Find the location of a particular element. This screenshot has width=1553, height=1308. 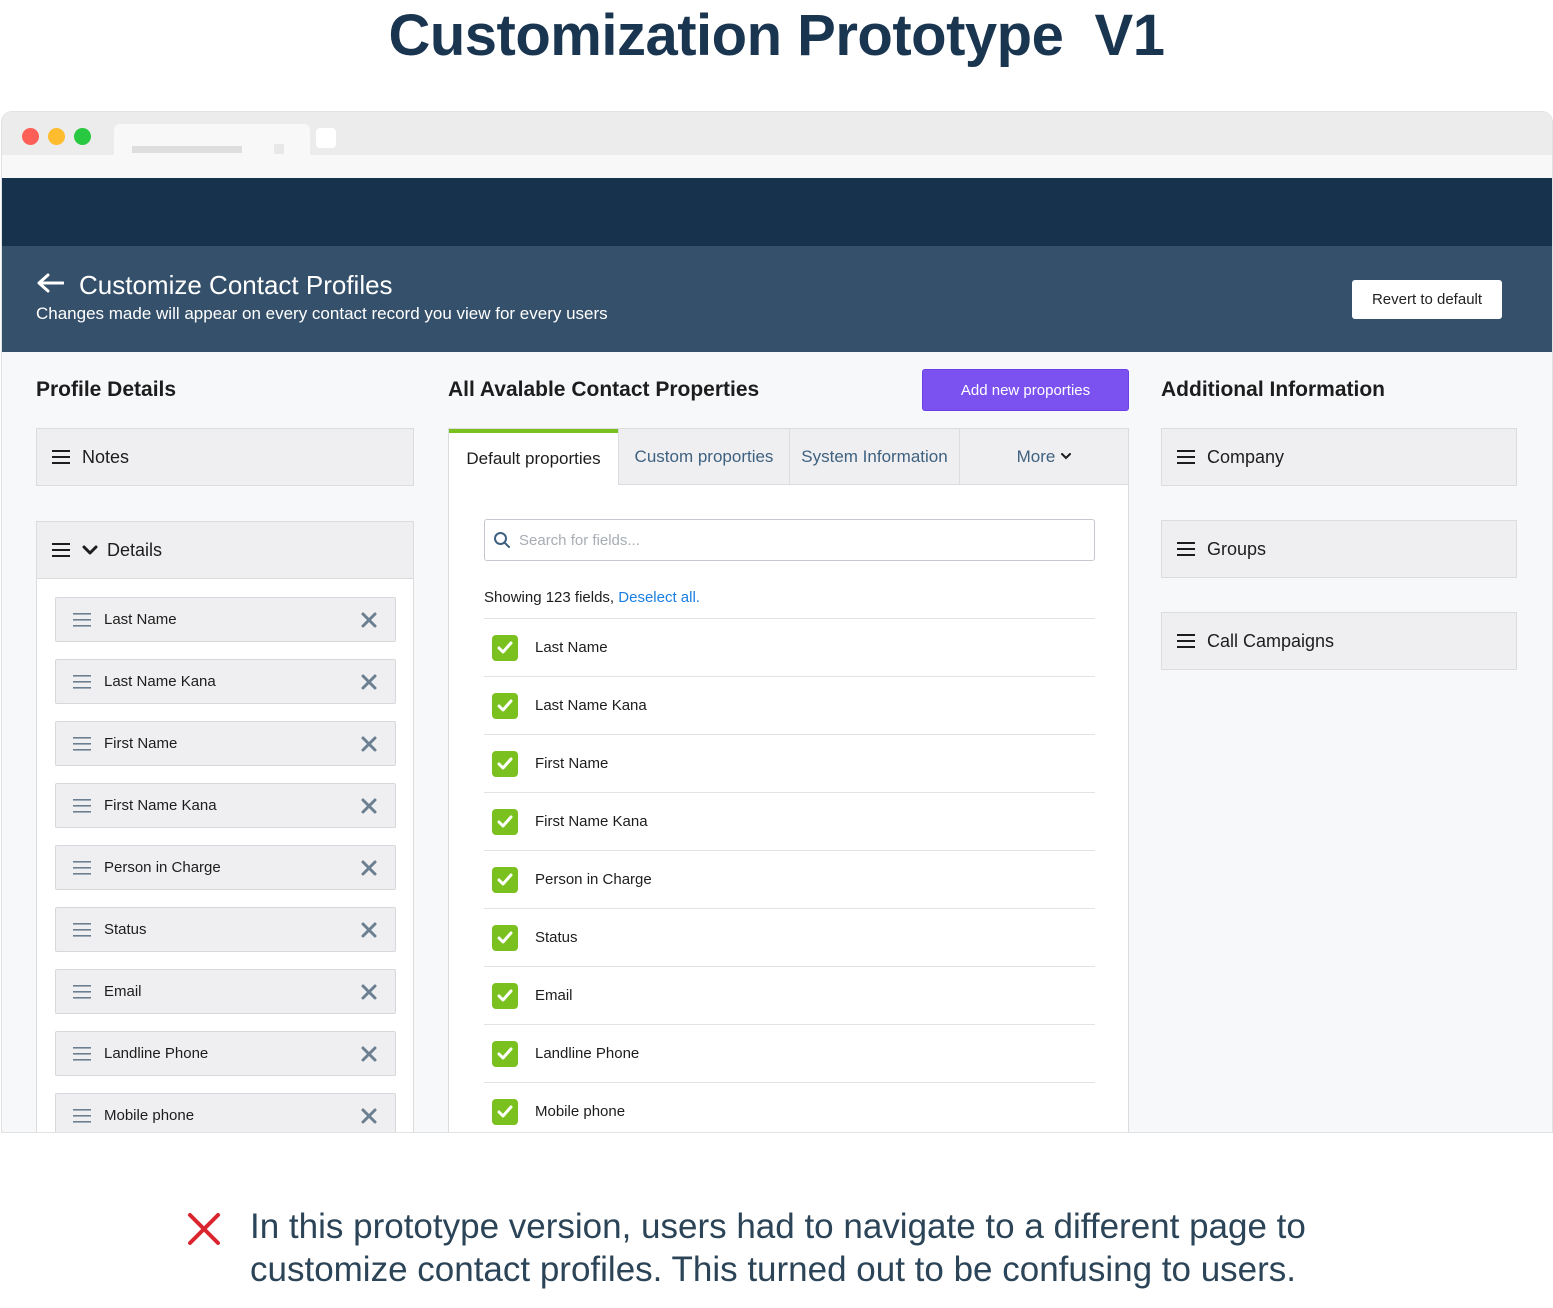

new-tab-button is located at coordinates (326, 138).